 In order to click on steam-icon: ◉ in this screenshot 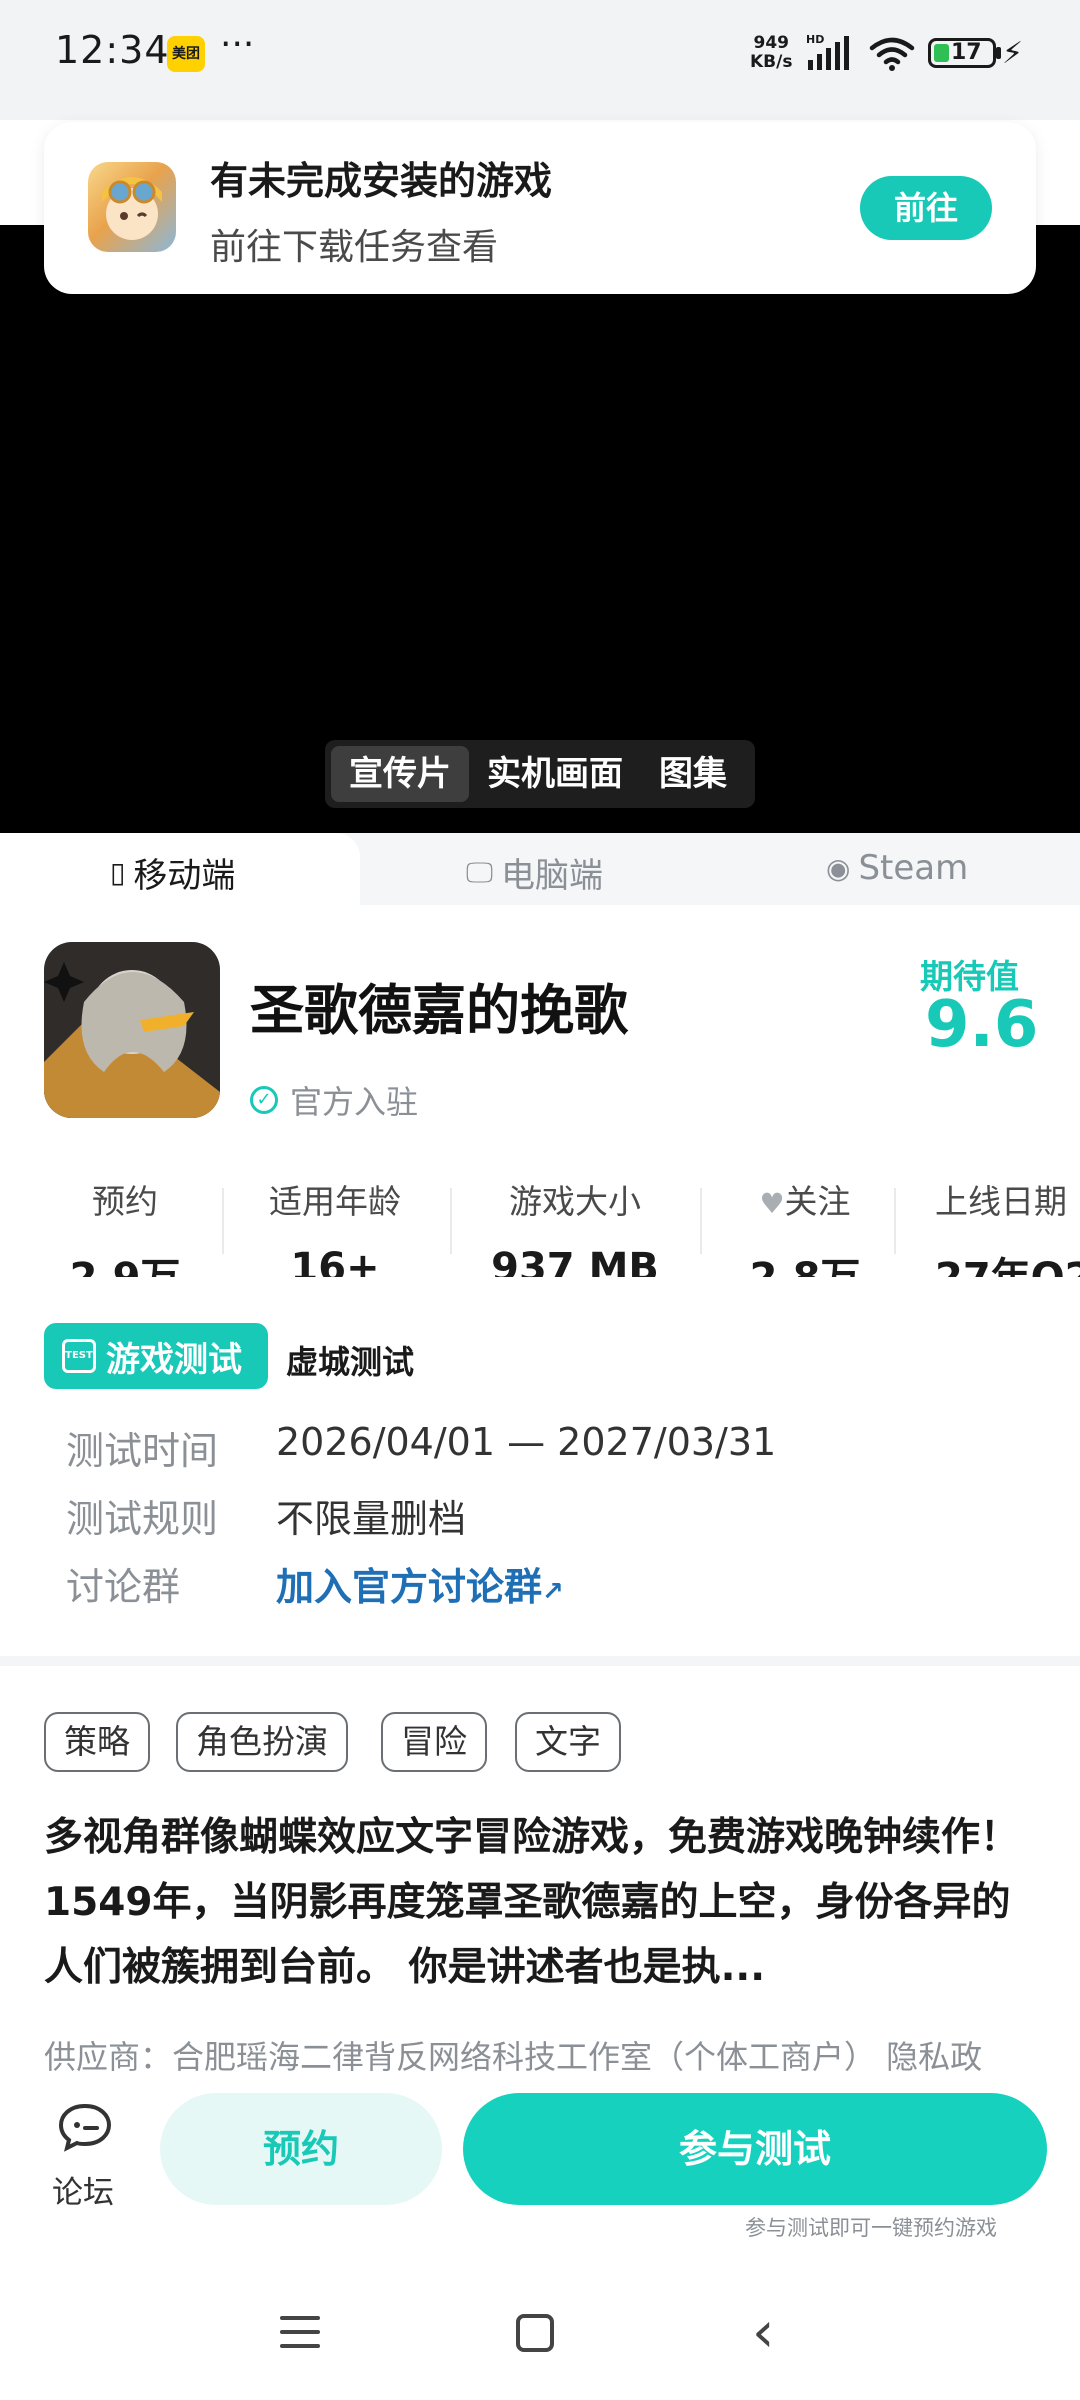, I will do `click(838, 868)`.